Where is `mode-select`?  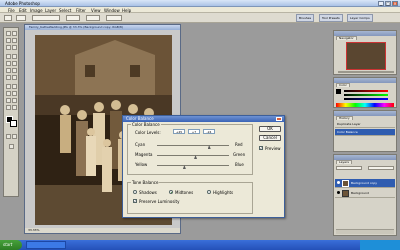 mode-select is located at coordinates (46, 18).